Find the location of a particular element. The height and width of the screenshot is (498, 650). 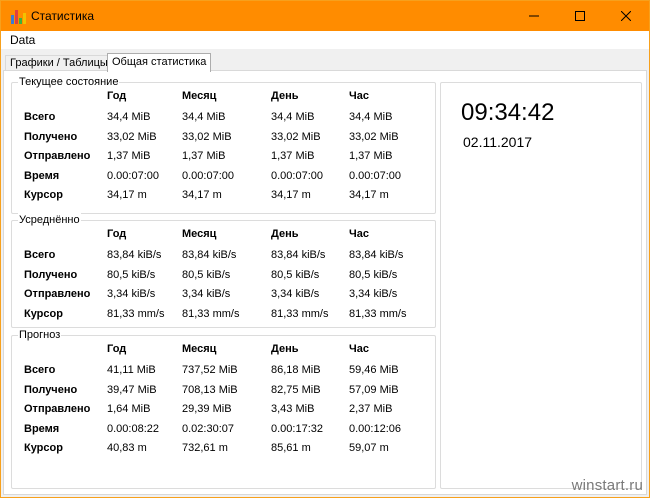

value-cell: 0.00:08:22 is located at coordinates (133, 429).